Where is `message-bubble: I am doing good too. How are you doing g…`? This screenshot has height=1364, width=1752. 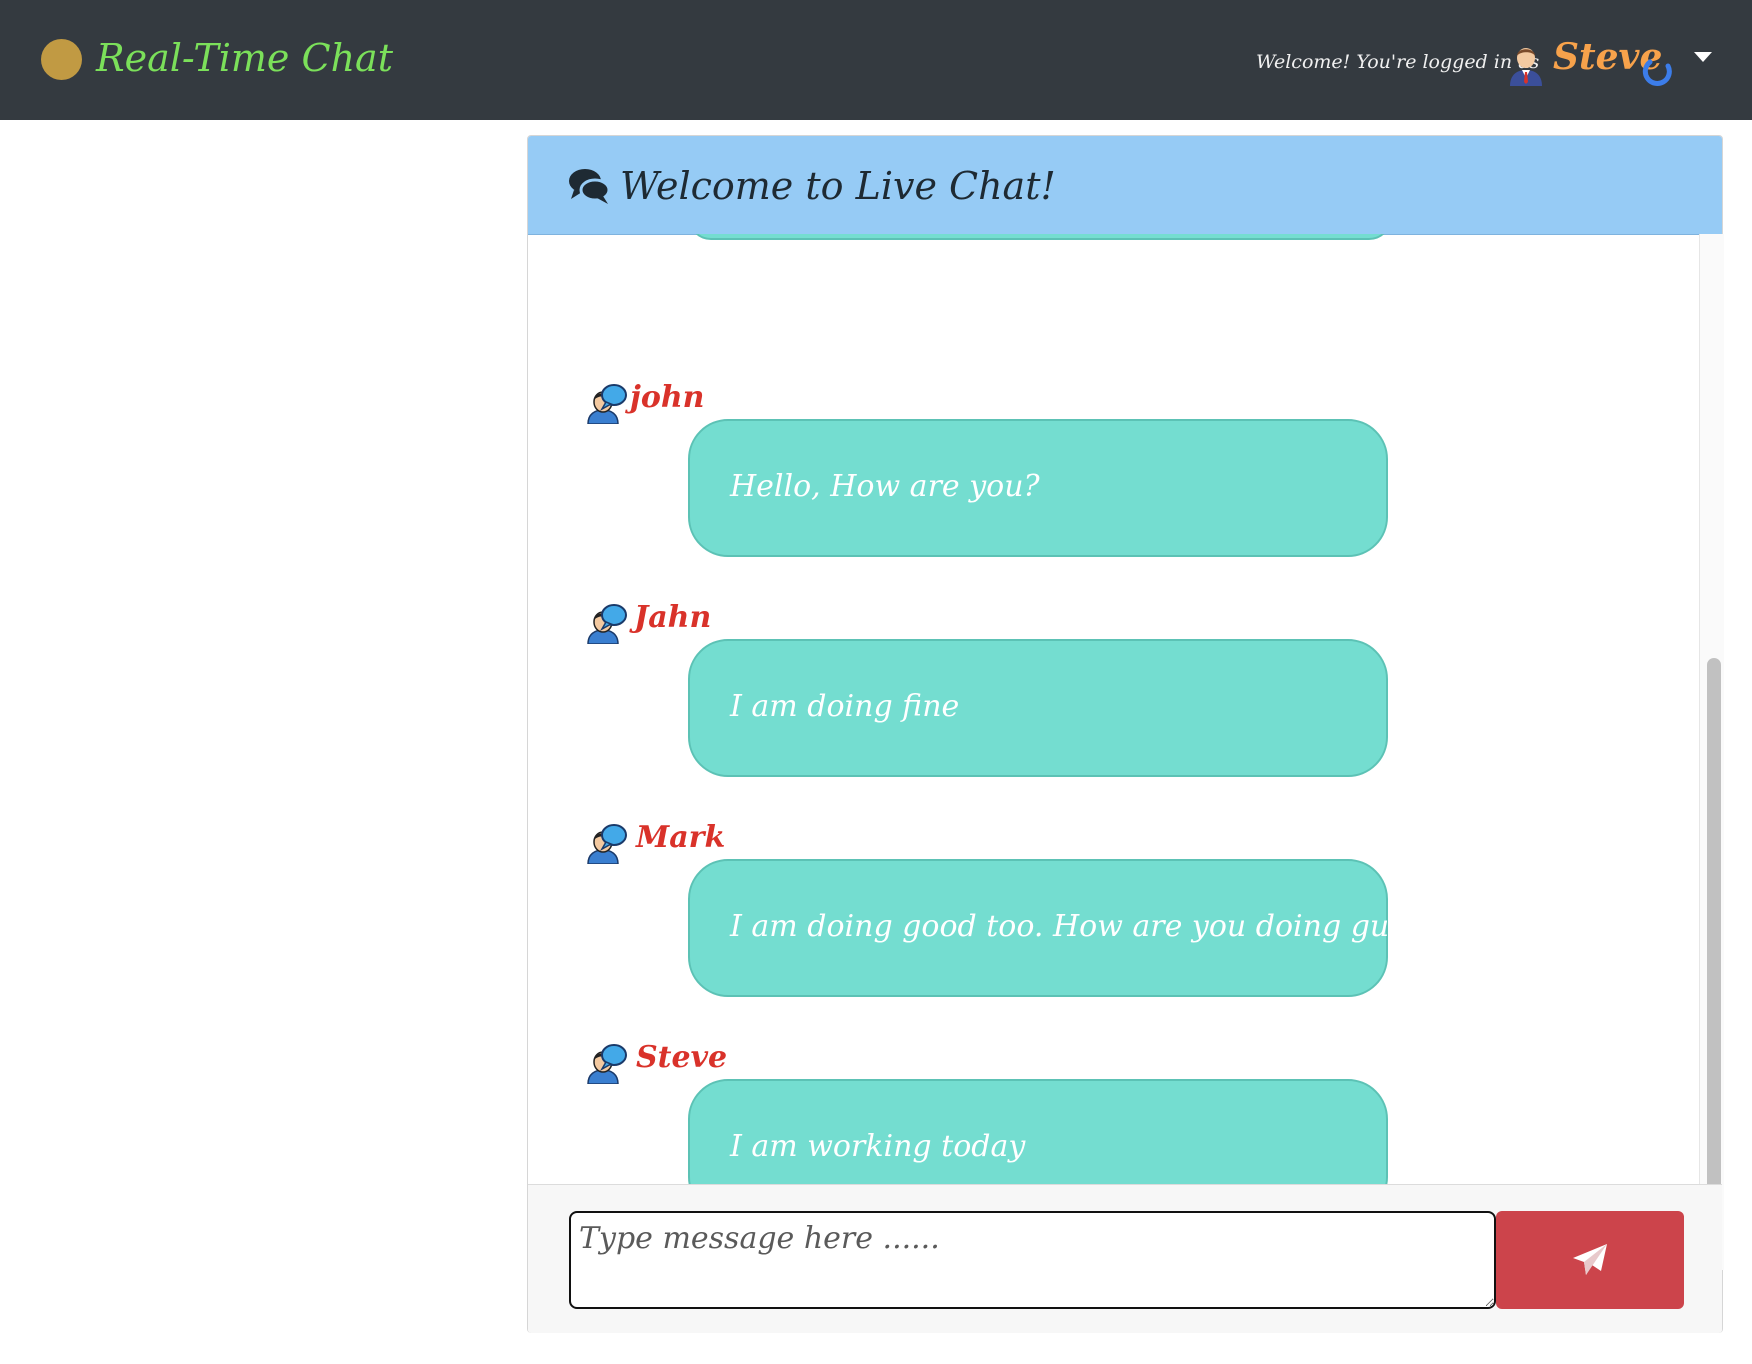 message-bubble: I am doing good too. How are you doing g… is located at coordinates (1063, 928).